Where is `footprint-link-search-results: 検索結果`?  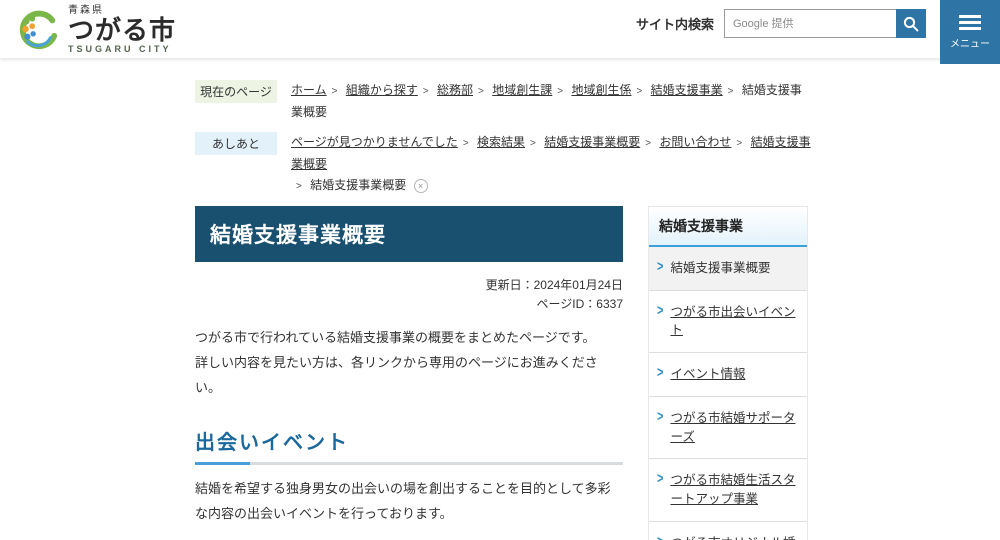 footprint-link-search-results: 検索結果 is located at coordinates (501, 142).